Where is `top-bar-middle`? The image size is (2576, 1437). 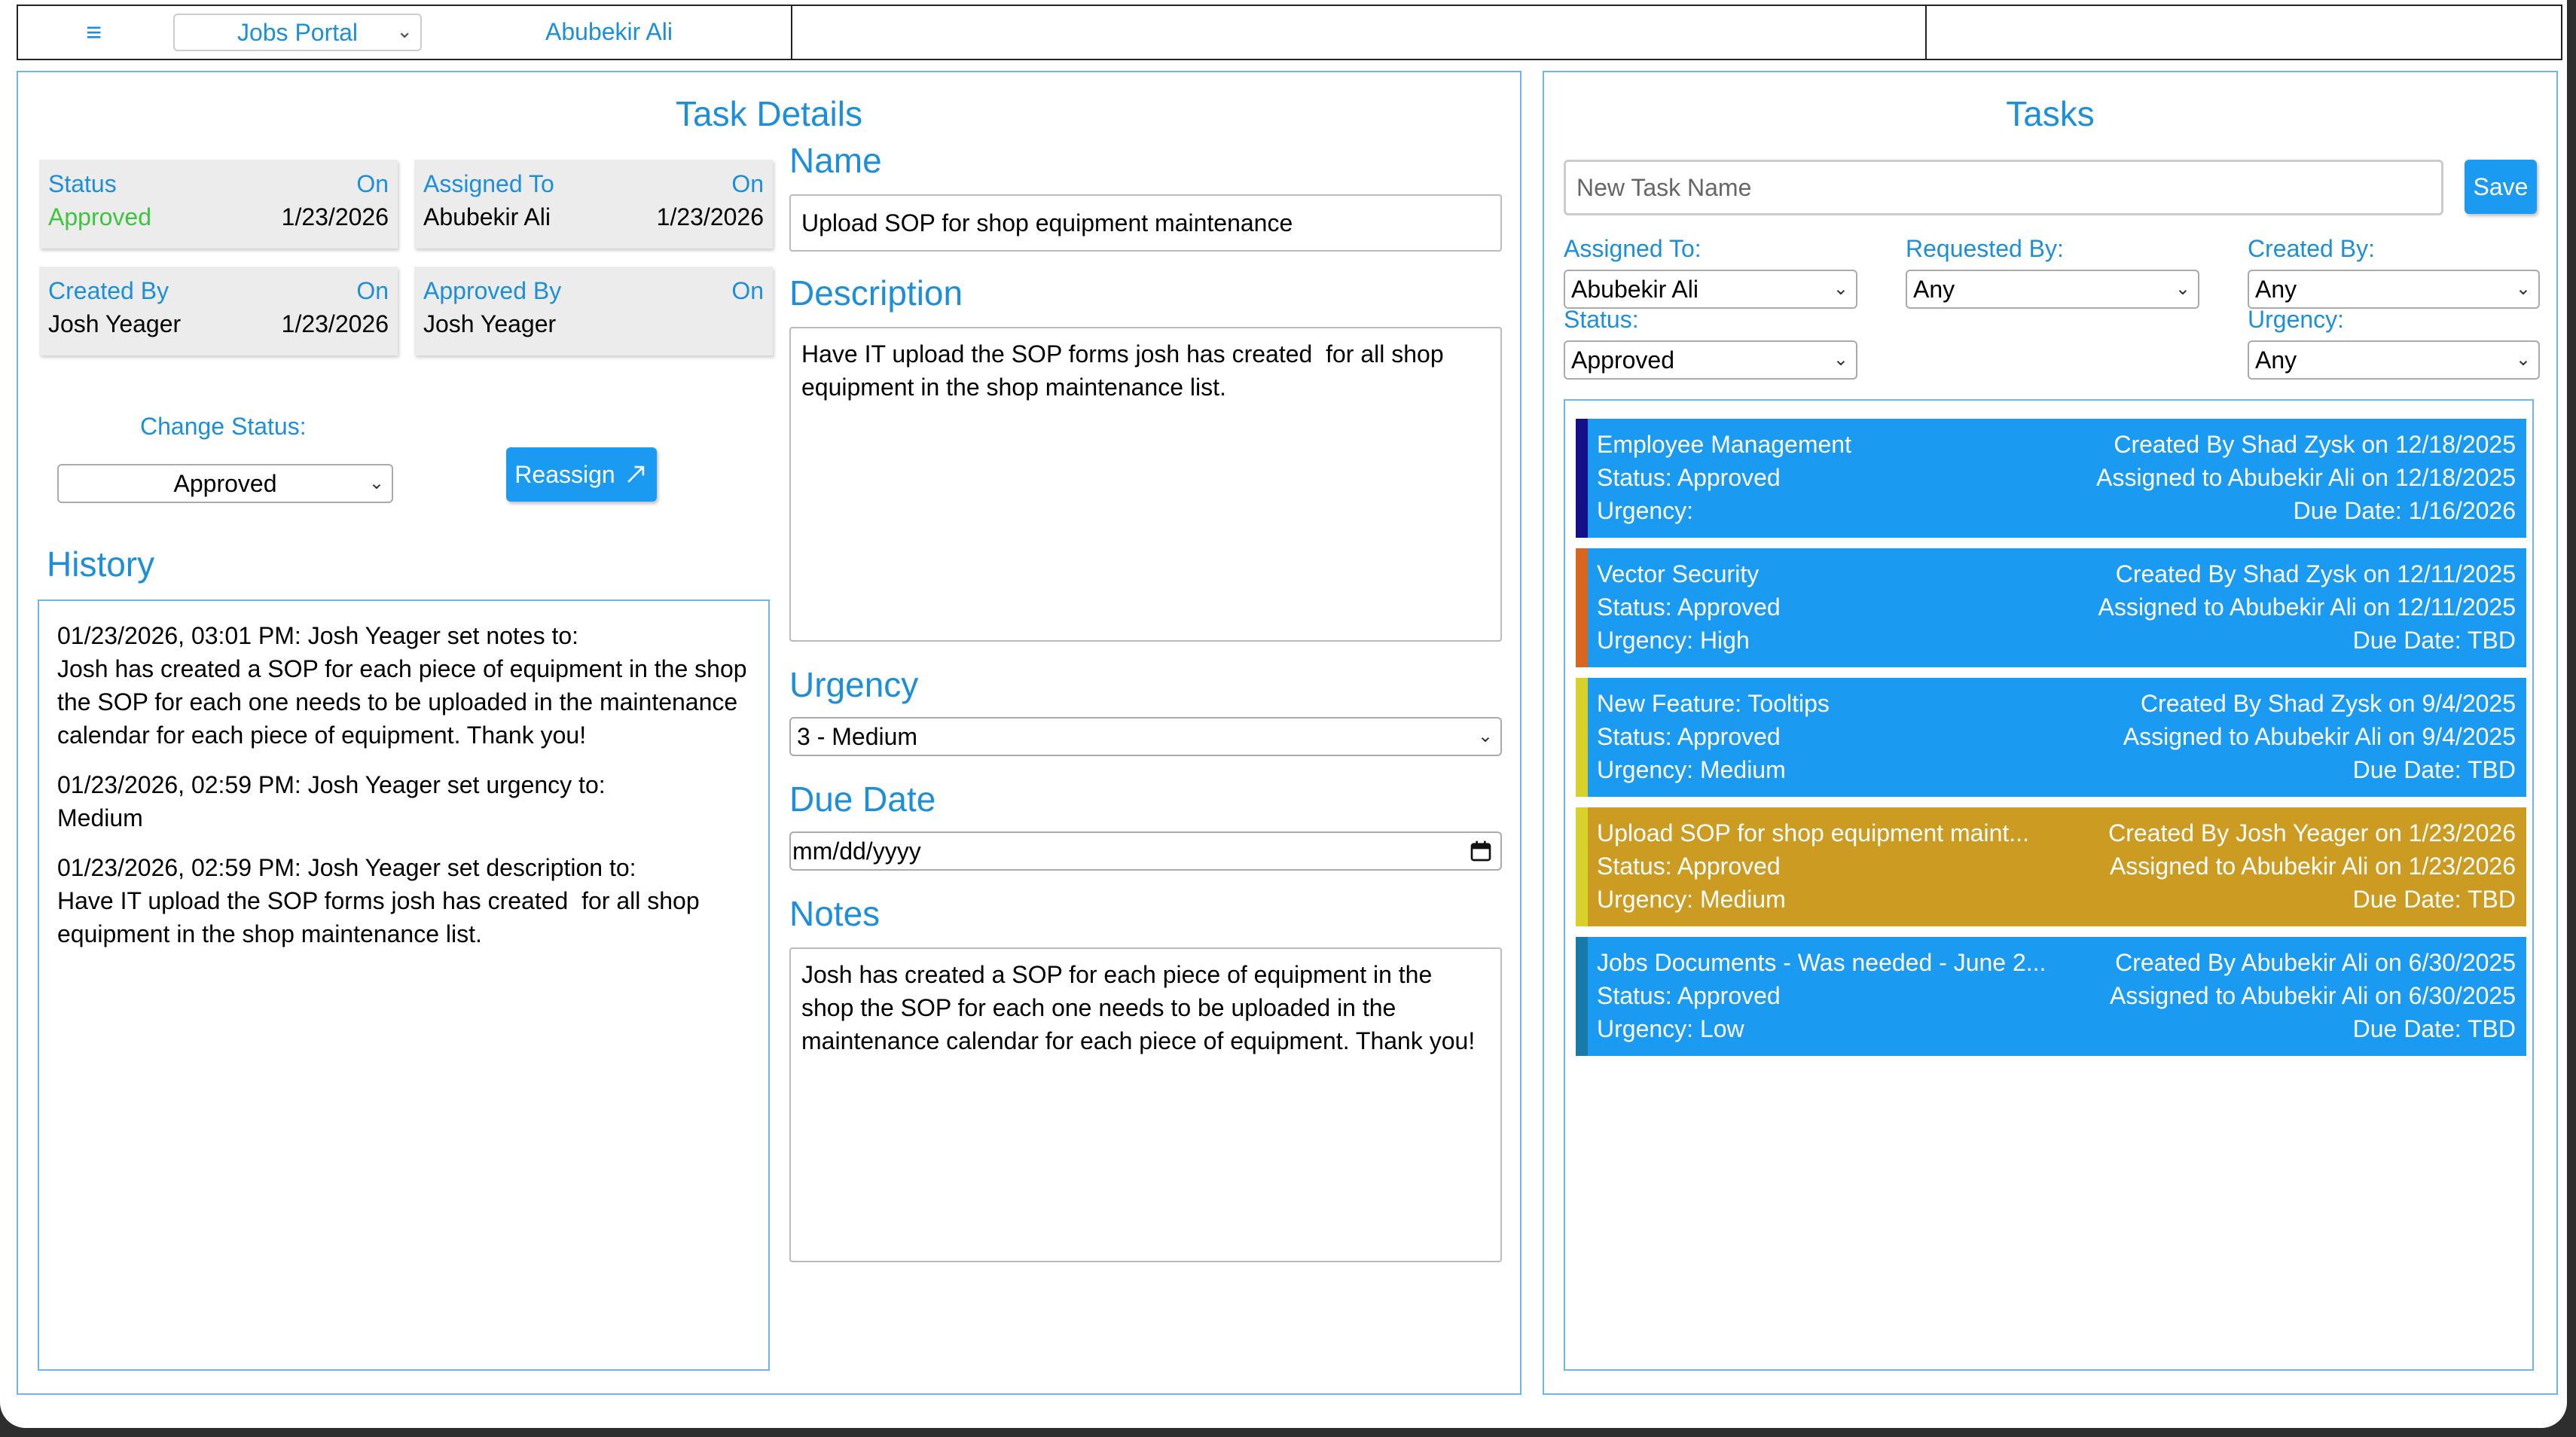
top-bar-middle is located at coordinates (1360, 32).